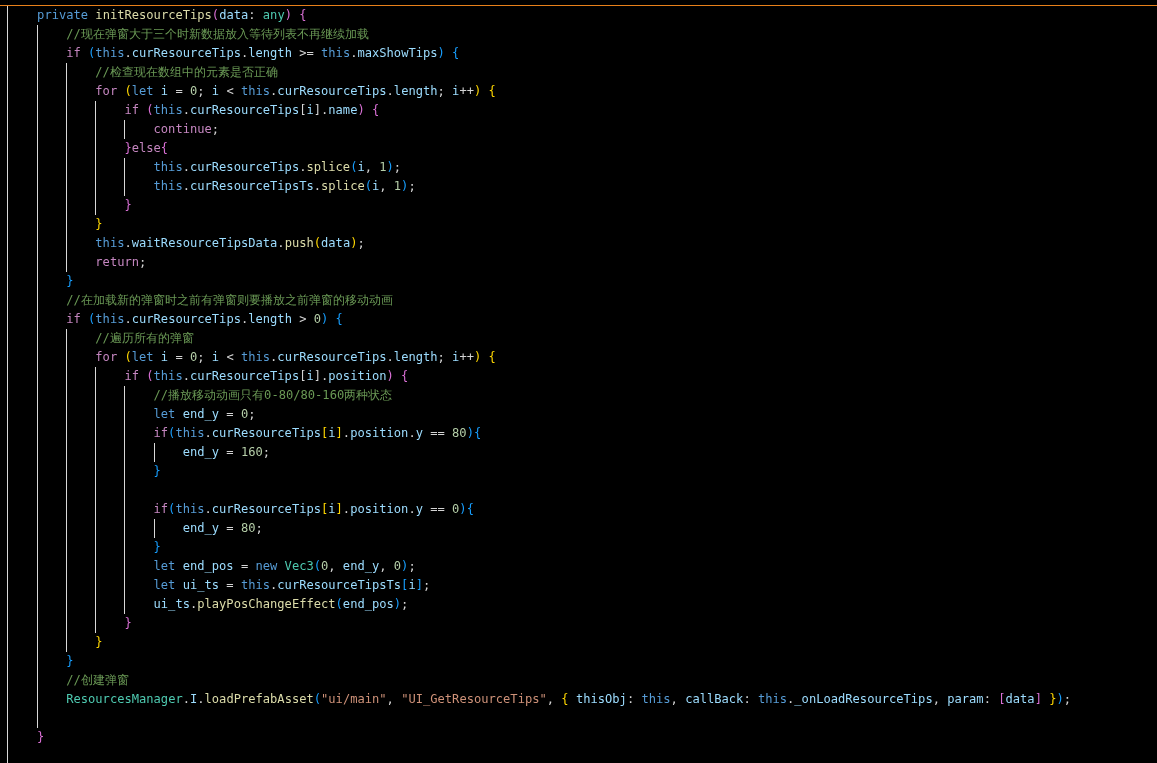 The width and height of the screenshot is (1157, 763). Describe the element at coordinates (88, 148) in the screenshot. I see `code-line: }else{` at that location.